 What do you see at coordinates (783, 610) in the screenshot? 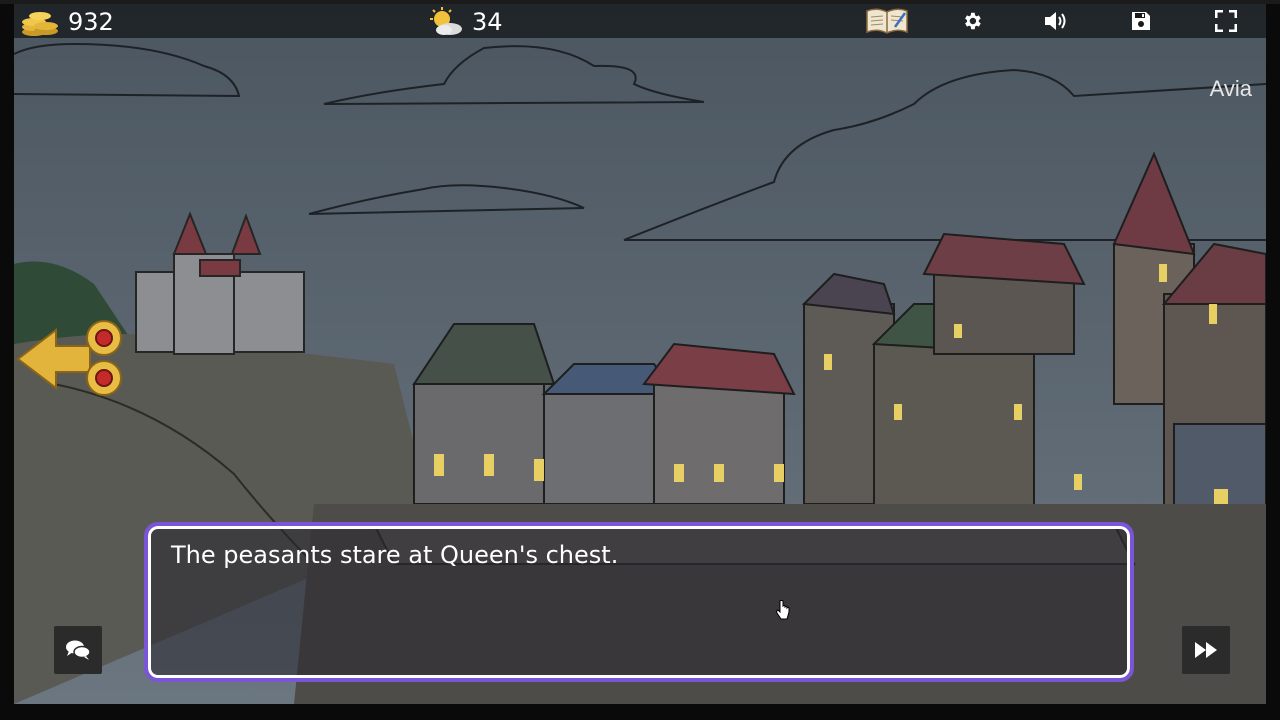
I see `mouse-cursor-icon` at bounding box center [783, 610].